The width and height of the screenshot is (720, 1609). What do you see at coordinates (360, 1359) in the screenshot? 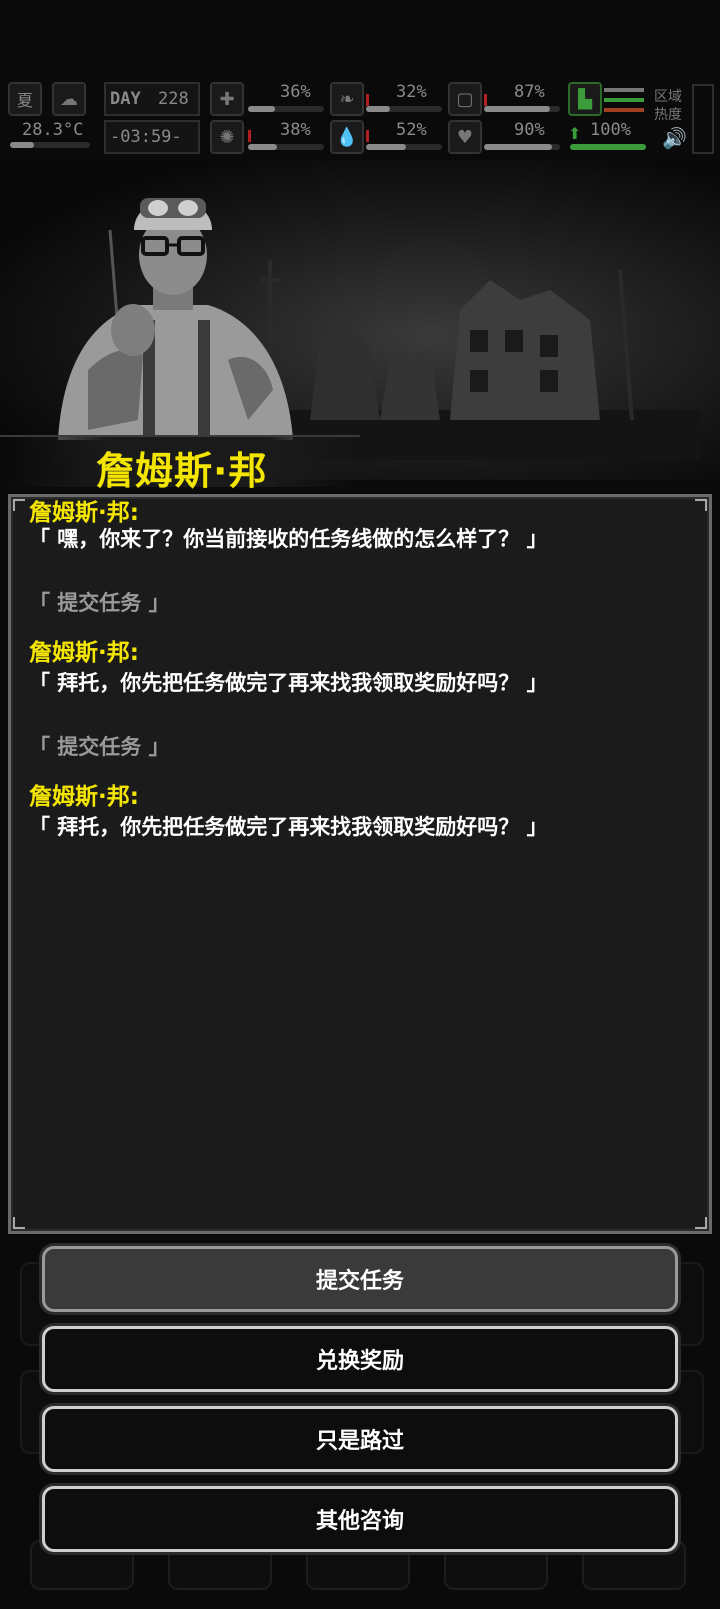
I see `redeem-reward-button: 兑换奖励` at bounding box center [360, 1359].